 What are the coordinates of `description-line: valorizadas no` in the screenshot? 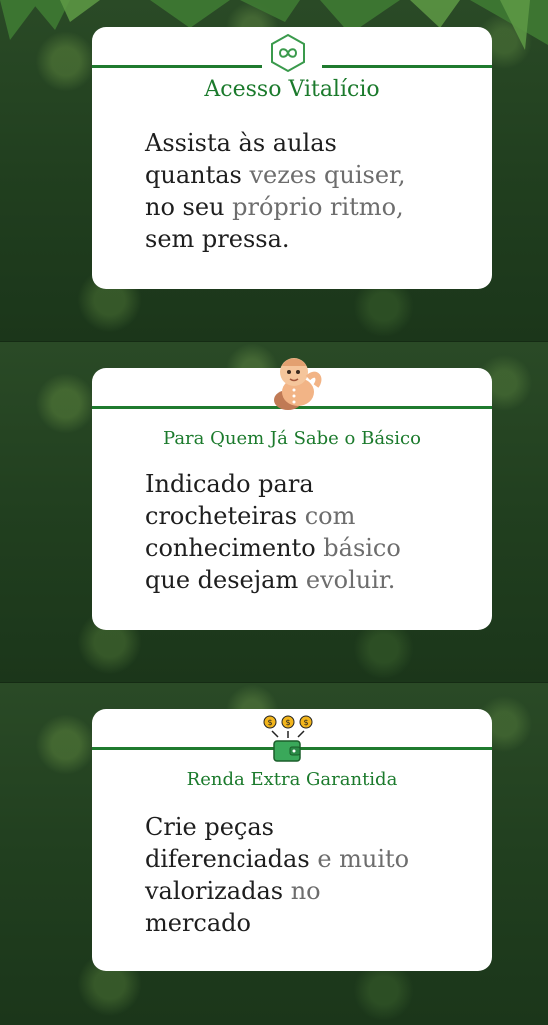 It's located at (233, 891).